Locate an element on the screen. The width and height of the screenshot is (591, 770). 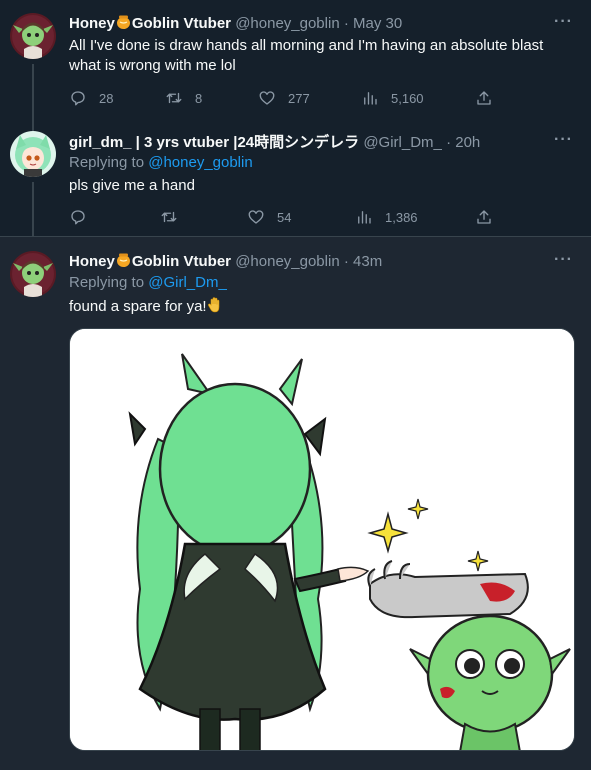
like-button: 54 is located at coordinates (269, 217).